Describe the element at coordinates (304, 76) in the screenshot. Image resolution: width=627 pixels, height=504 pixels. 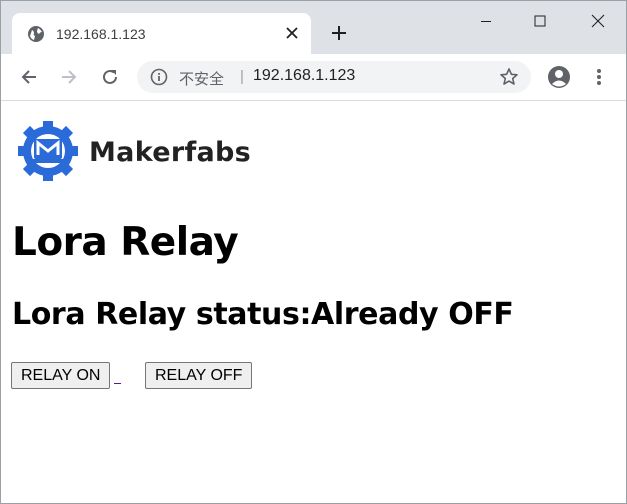
I see `url-text: 192.168.1.123` at that location.